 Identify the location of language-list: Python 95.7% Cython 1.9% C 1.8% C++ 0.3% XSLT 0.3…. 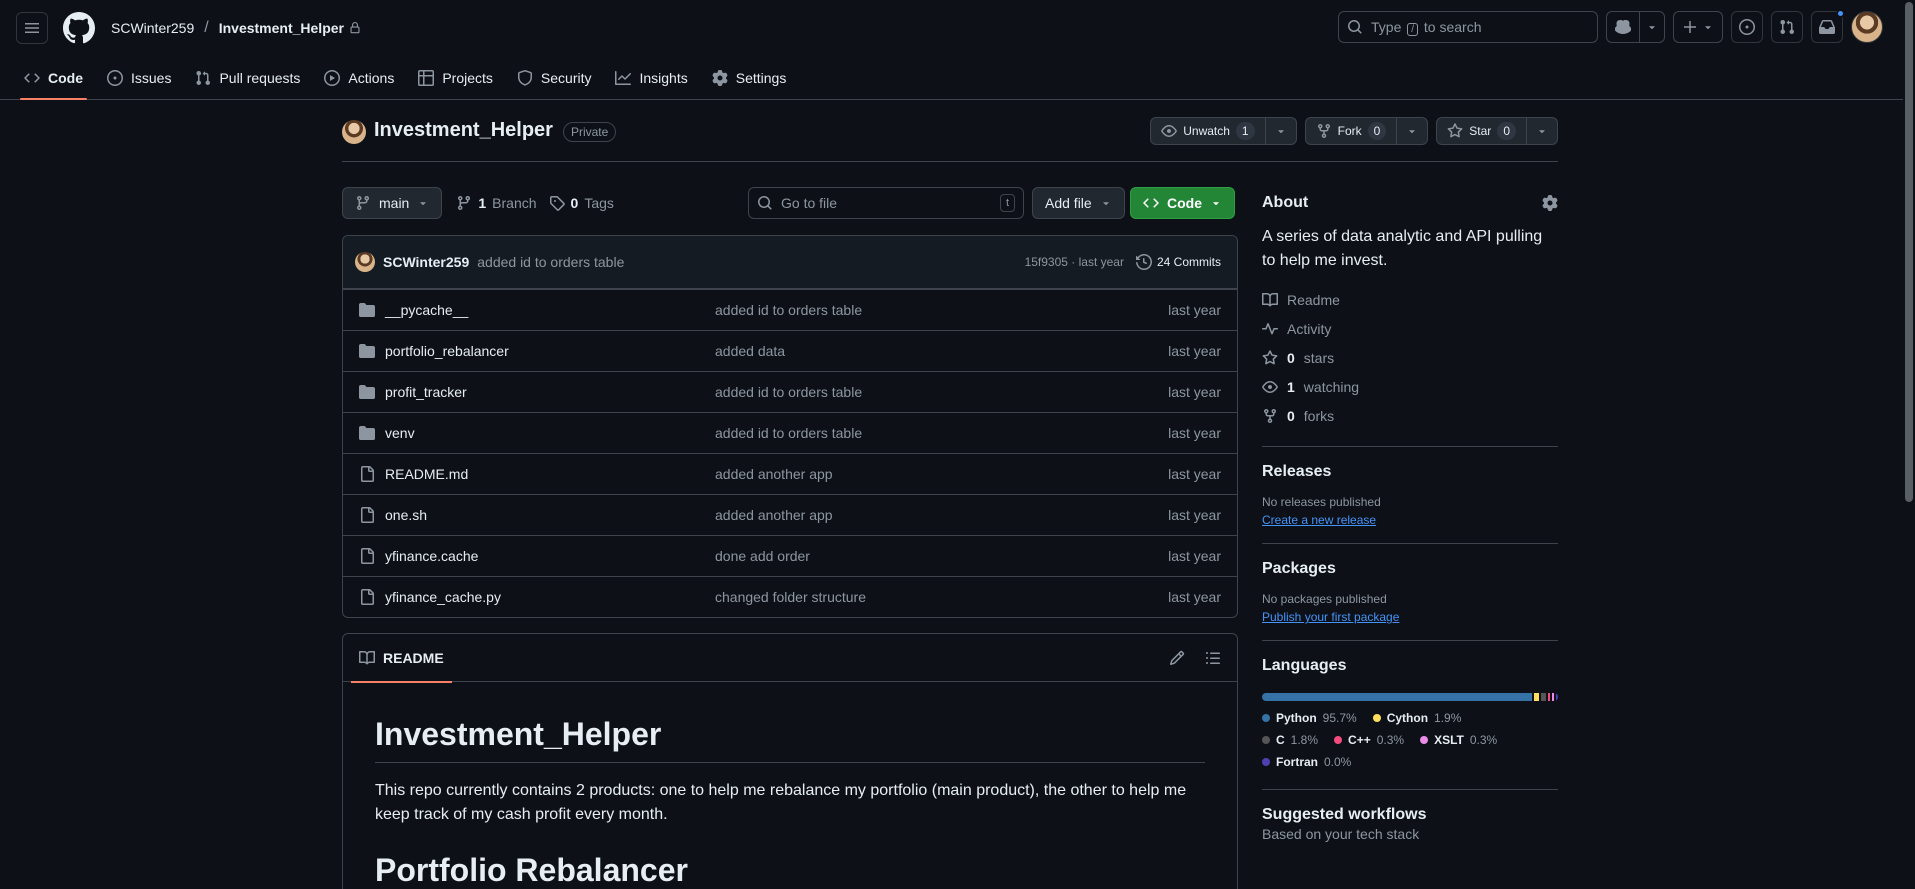
(1410, 740).